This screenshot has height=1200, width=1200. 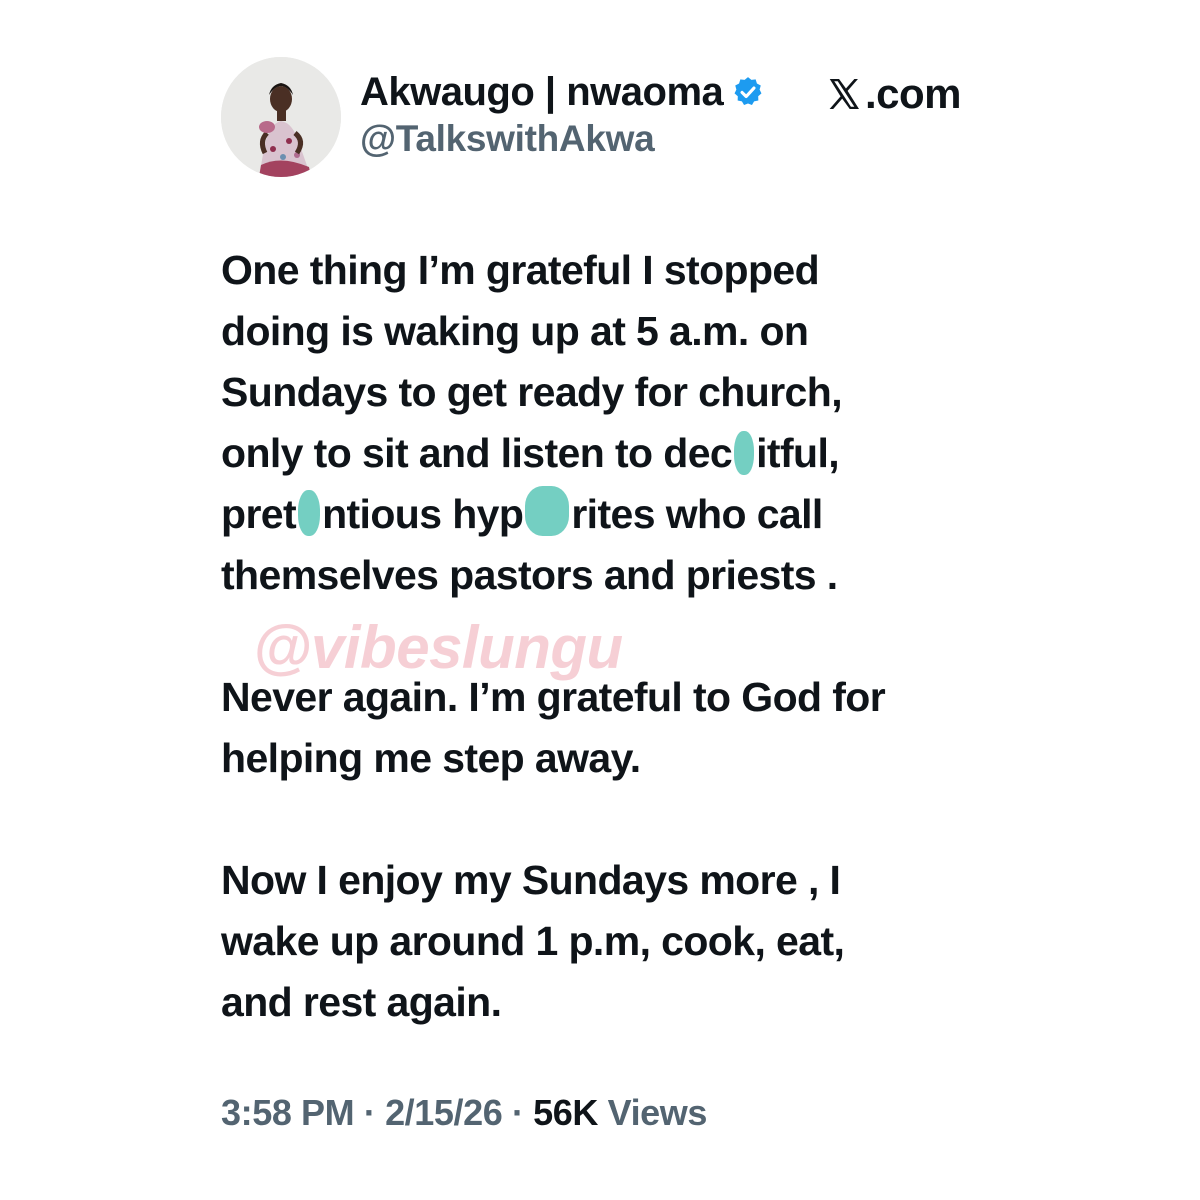 I want to click on tweet-line: Sundays to get ready for church,, so click(x=532, y=392).